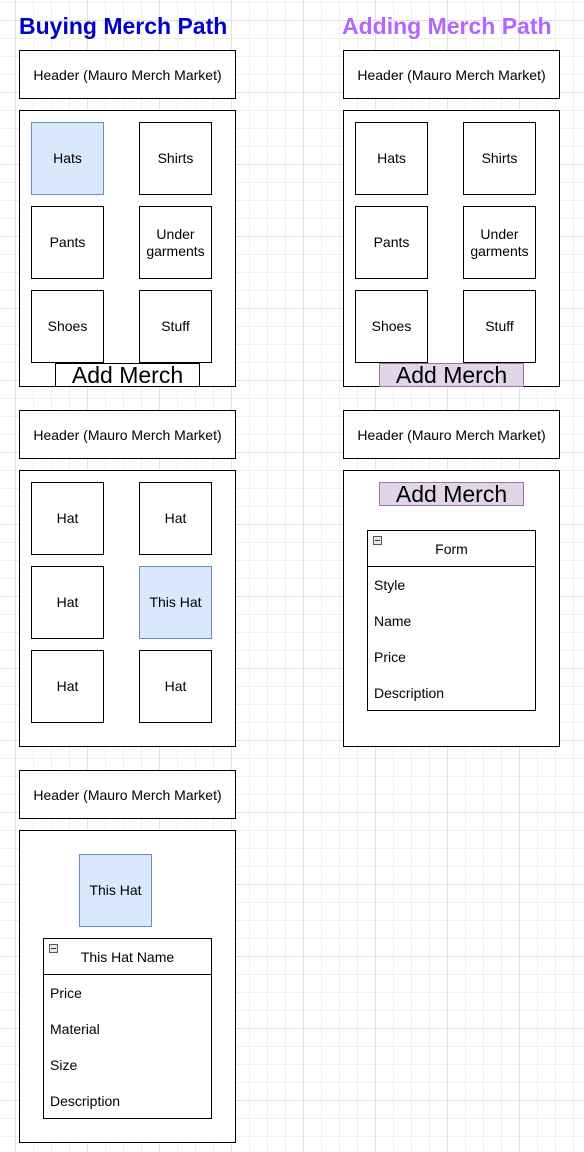  I want to click on product-image-label: This Hat, so click(115, 890).